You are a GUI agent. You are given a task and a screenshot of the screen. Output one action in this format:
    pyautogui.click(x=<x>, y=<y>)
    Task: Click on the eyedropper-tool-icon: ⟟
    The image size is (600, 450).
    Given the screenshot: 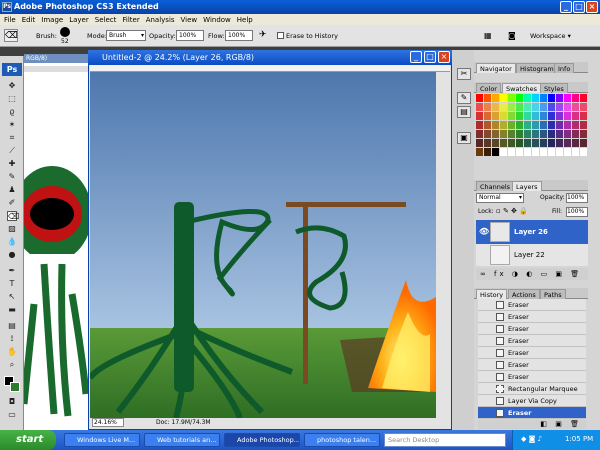 What is the action you would take?
    pyautogui.click(x=12, y=339)
    